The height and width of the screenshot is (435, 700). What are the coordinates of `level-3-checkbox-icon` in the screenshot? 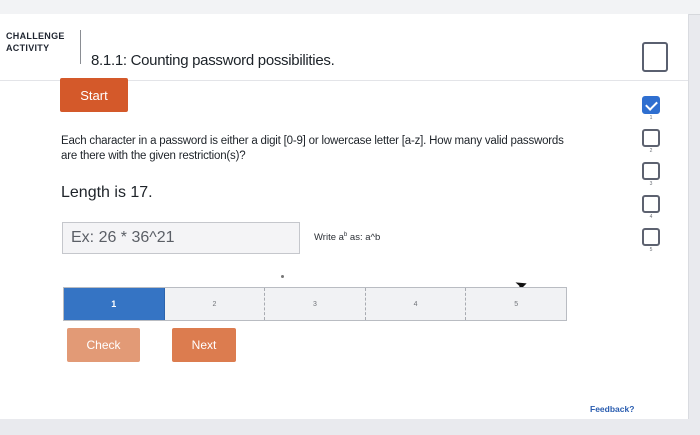 It's located at (651, 171).